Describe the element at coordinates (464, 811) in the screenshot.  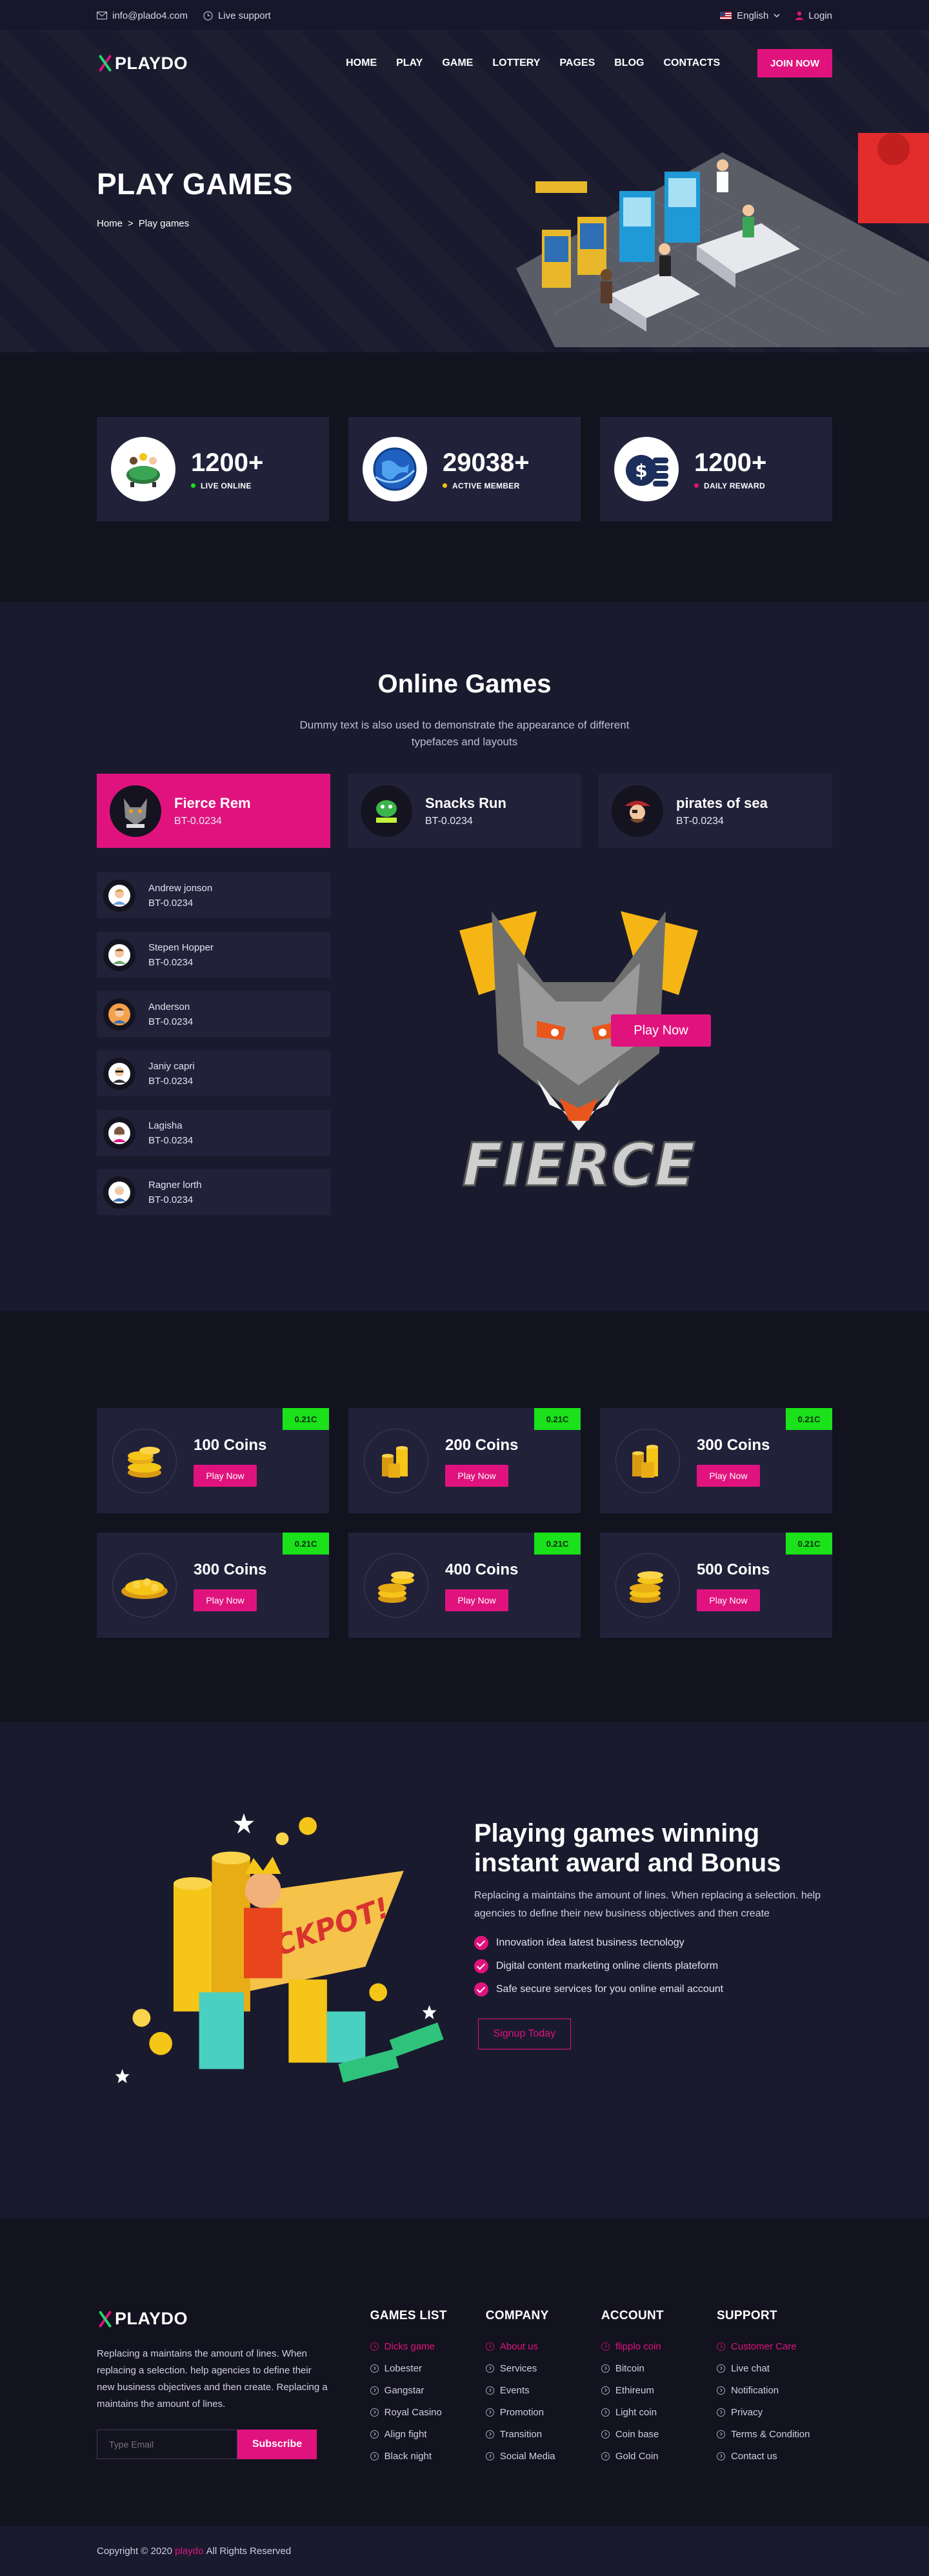
I see `tab-snacks-run: Snacks Run BT-0.0234` at that location.